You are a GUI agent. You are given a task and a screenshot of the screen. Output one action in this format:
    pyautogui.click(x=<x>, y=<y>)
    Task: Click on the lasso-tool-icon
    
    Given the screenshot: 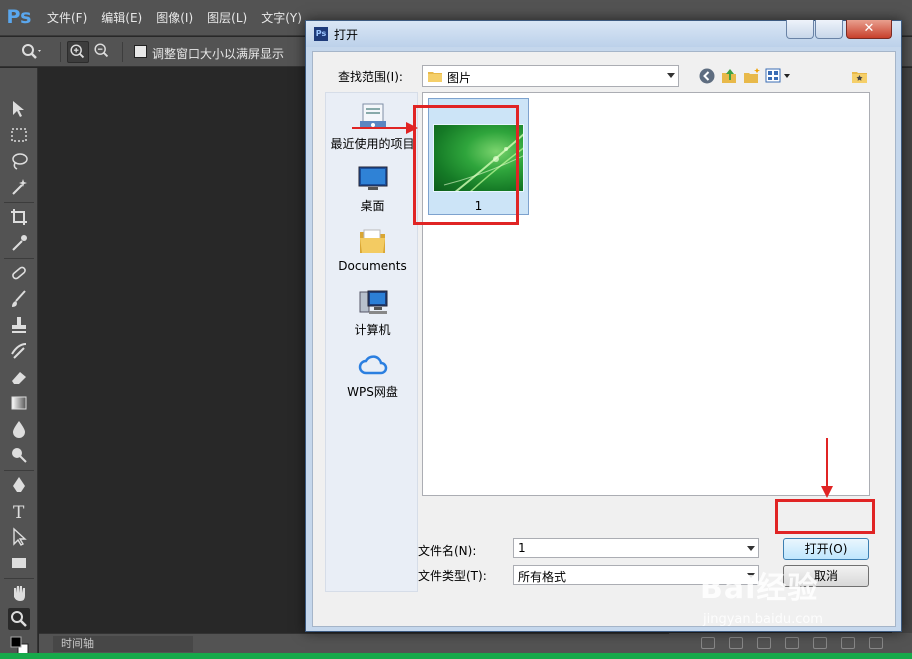 What is the action you would take?
    pyautogui.click(x=19, y=161)
    